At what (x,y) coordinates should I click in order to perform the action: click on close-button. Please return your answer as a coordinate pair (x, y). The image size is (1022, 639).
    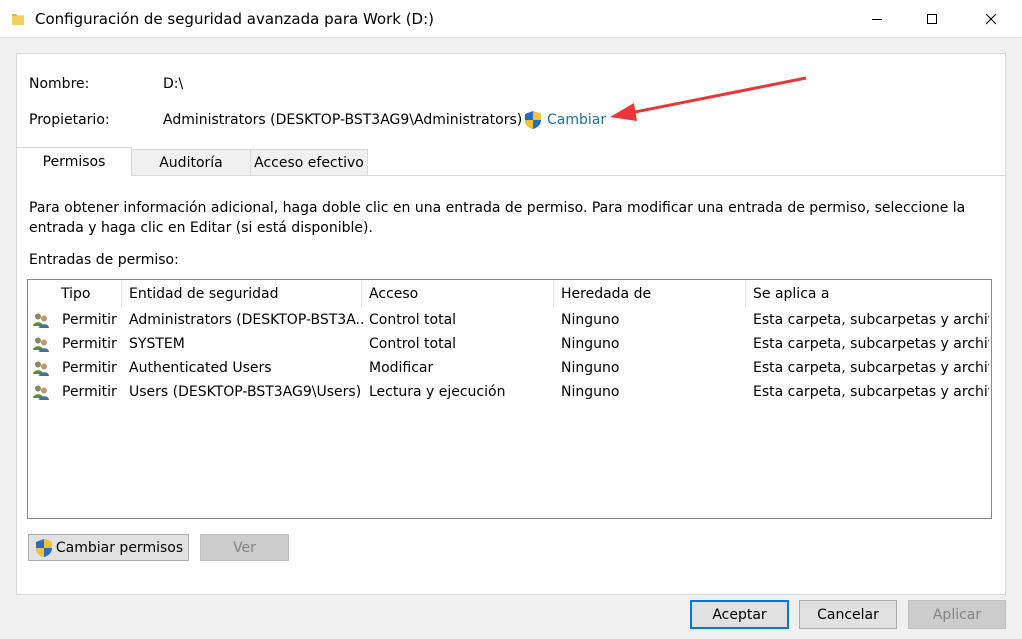
    Looking at the image, I should click on (991, 19).